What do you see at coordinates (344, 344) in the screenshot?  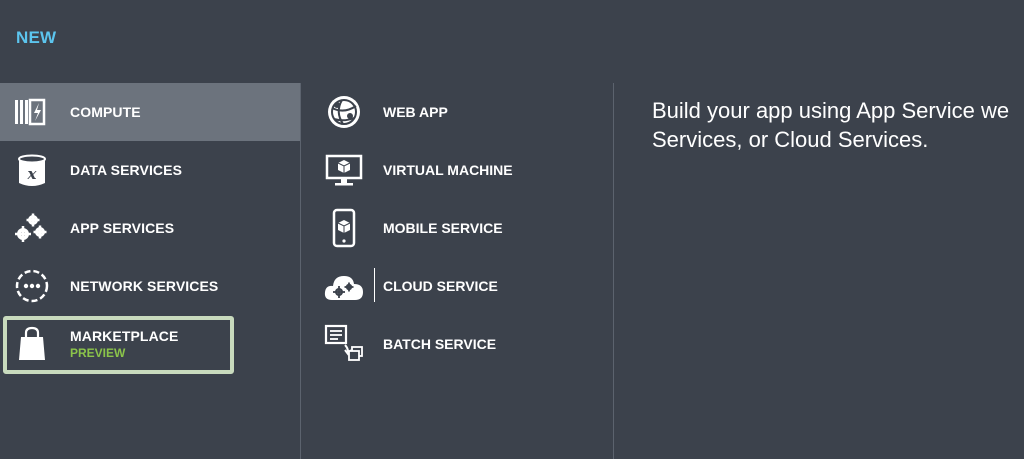 I see `batch-service-icon` at bounding box center [344, 344].